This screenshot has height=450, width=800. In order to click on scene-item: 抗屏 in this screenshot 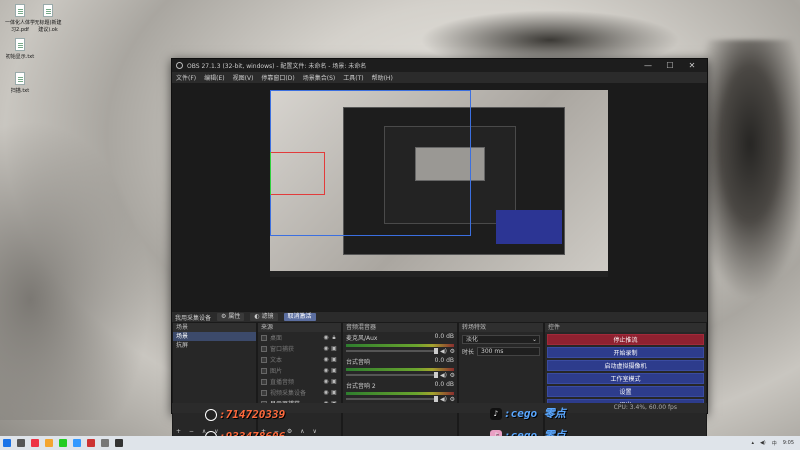, I will do `click(214, 345)`.